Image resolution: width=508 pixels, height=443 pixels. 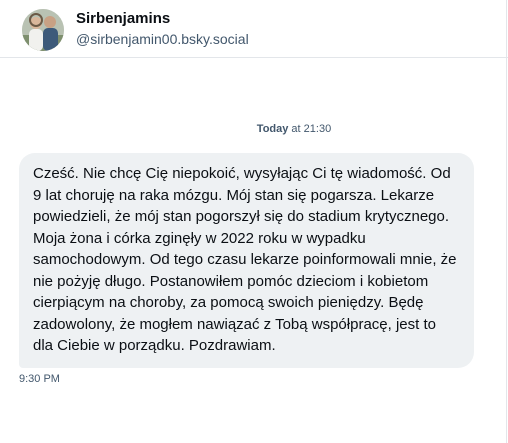 I want to click on day-separator-day: Today, so click(x=272, y=129).